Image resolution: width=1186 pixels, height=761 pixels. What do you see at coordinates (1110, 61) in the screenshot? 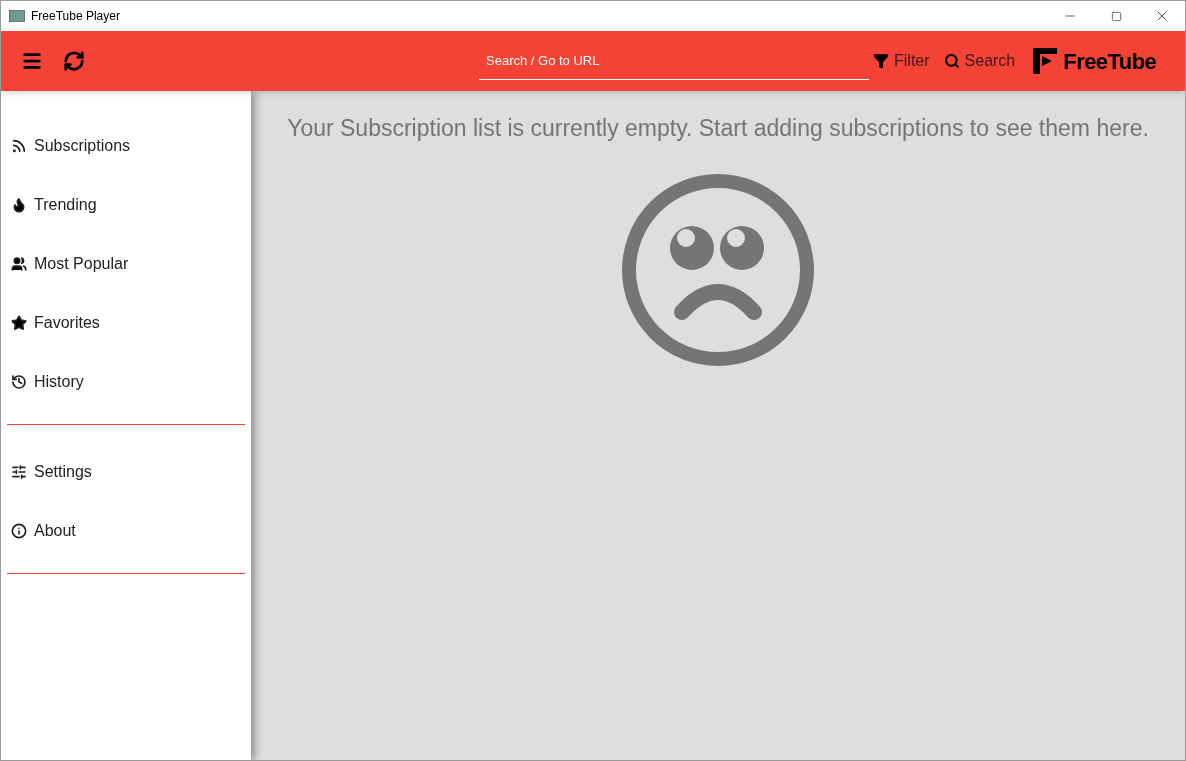
I see `logo-text: FreeTube` at bounding box center [1110, 61].